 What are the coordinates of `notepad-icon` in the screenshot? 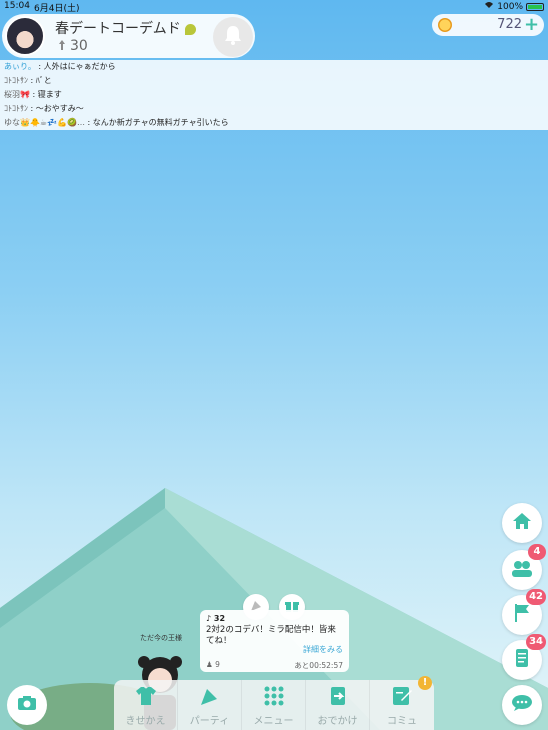 It's located at (402, 698).